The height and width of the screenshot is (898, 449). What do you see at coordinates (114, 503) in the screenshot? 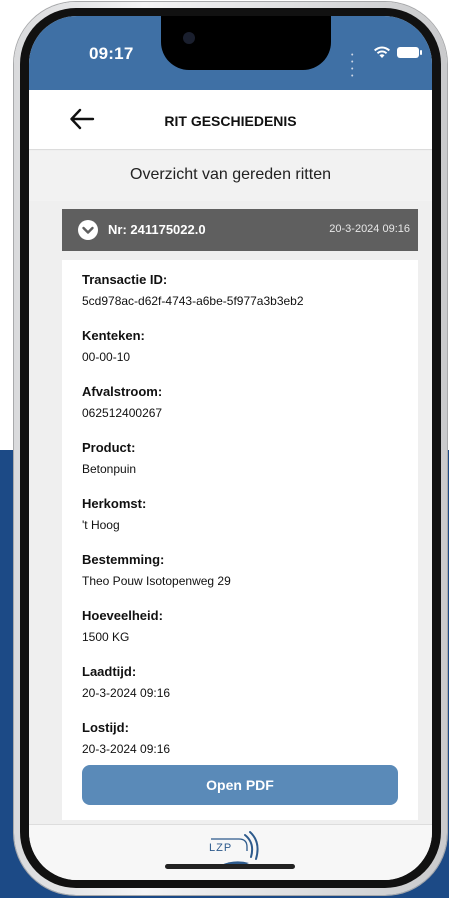
I see `field-label: Herkomst:` at bounding box center [114, 503].